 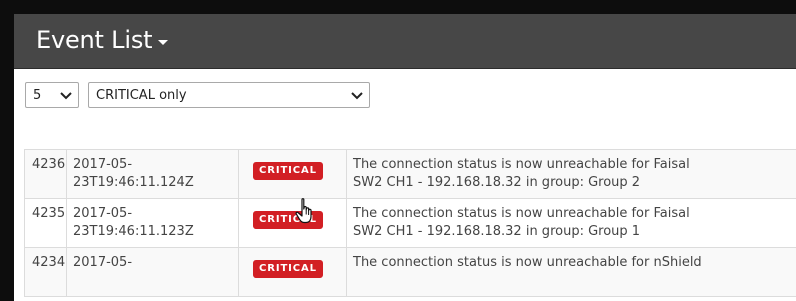 What do you see at coordinates (37, 95) in the screenshot?
I see `page-size-value: 5` at bounding box center [37, 95].